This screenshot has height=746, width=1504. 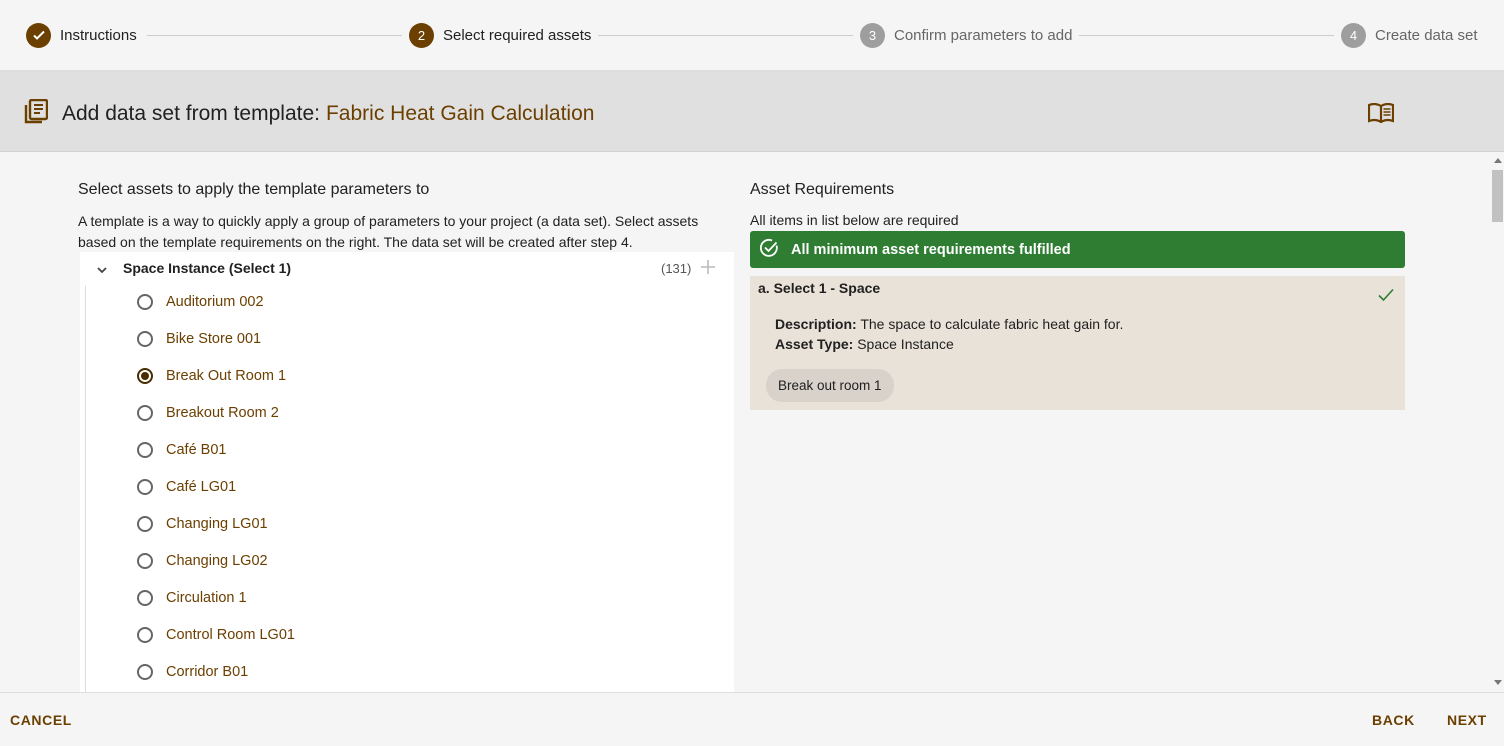 I want to click on asset-label: Changing LG01, so click(x=217, y=524).